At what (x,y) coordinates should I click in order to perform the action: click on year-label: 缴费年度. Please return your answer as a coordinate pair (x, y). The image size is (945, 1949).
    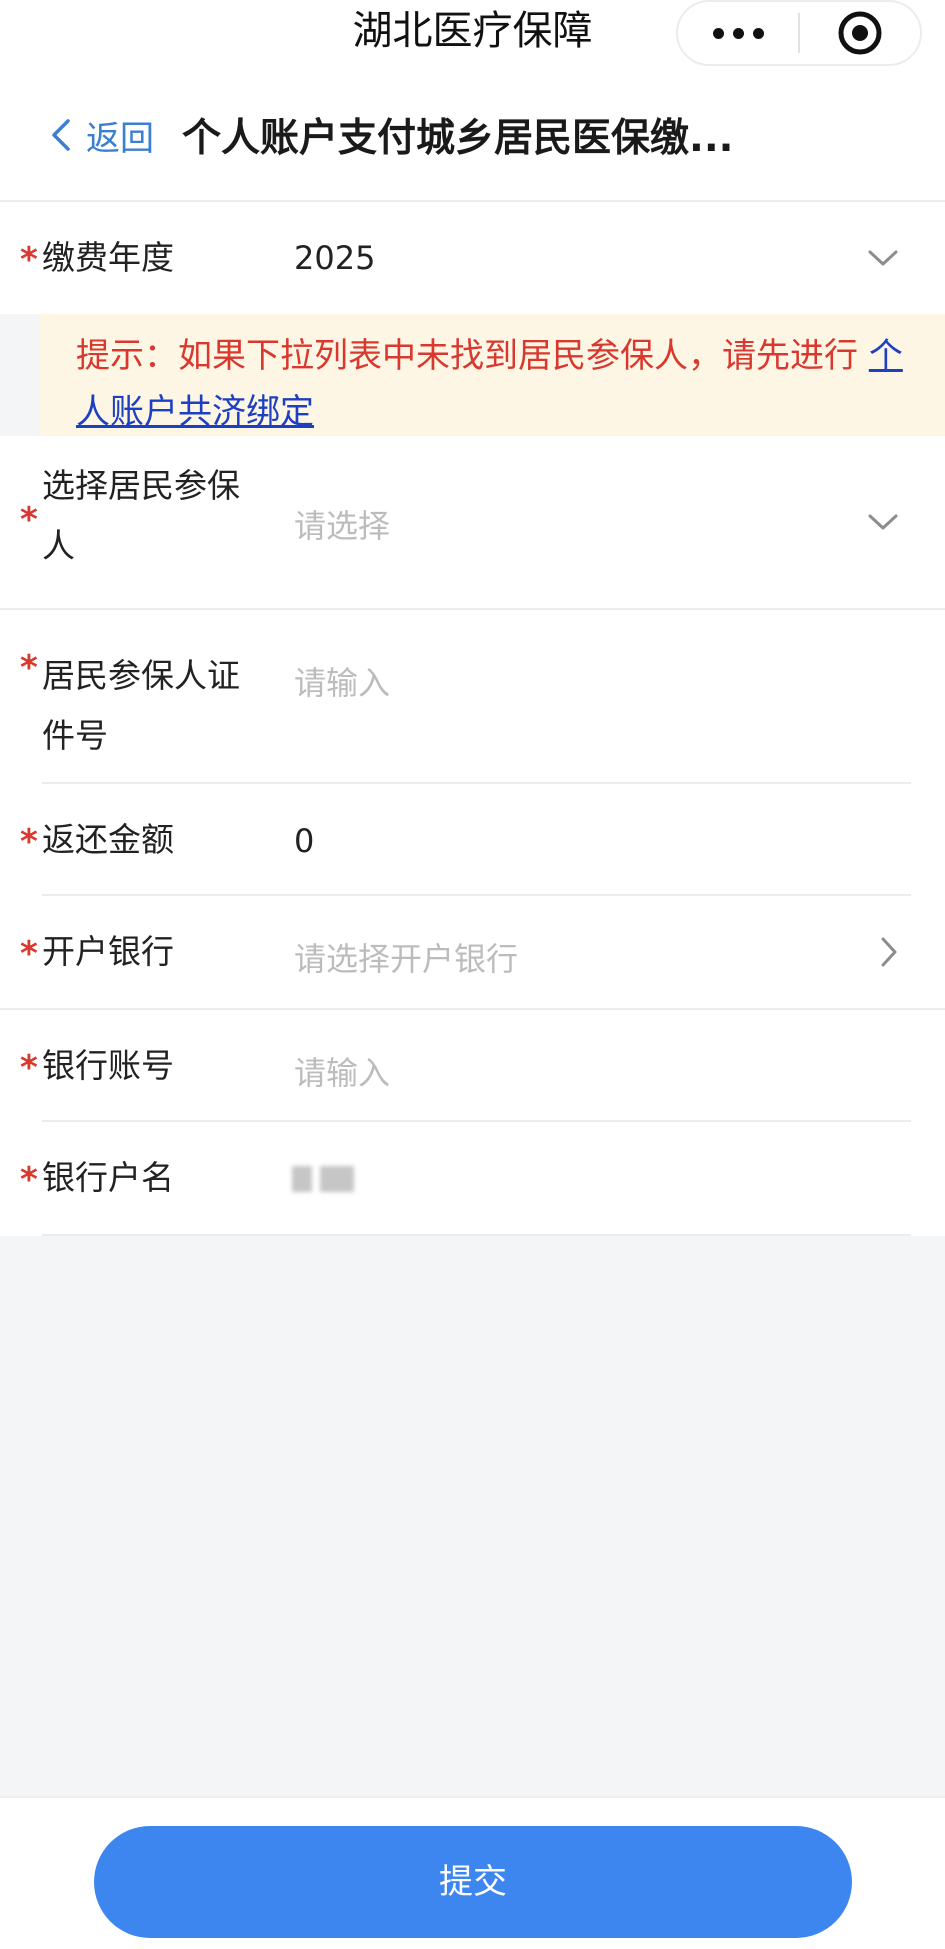
    Looking at the image, I should click on (108, 257).